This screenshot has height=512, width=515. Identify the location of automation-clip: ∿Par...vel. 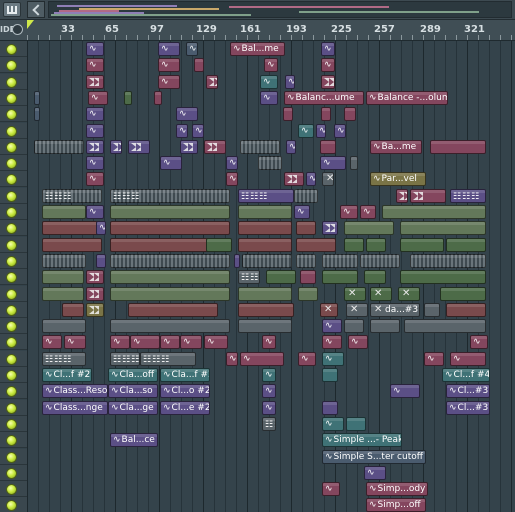
(398, 179).